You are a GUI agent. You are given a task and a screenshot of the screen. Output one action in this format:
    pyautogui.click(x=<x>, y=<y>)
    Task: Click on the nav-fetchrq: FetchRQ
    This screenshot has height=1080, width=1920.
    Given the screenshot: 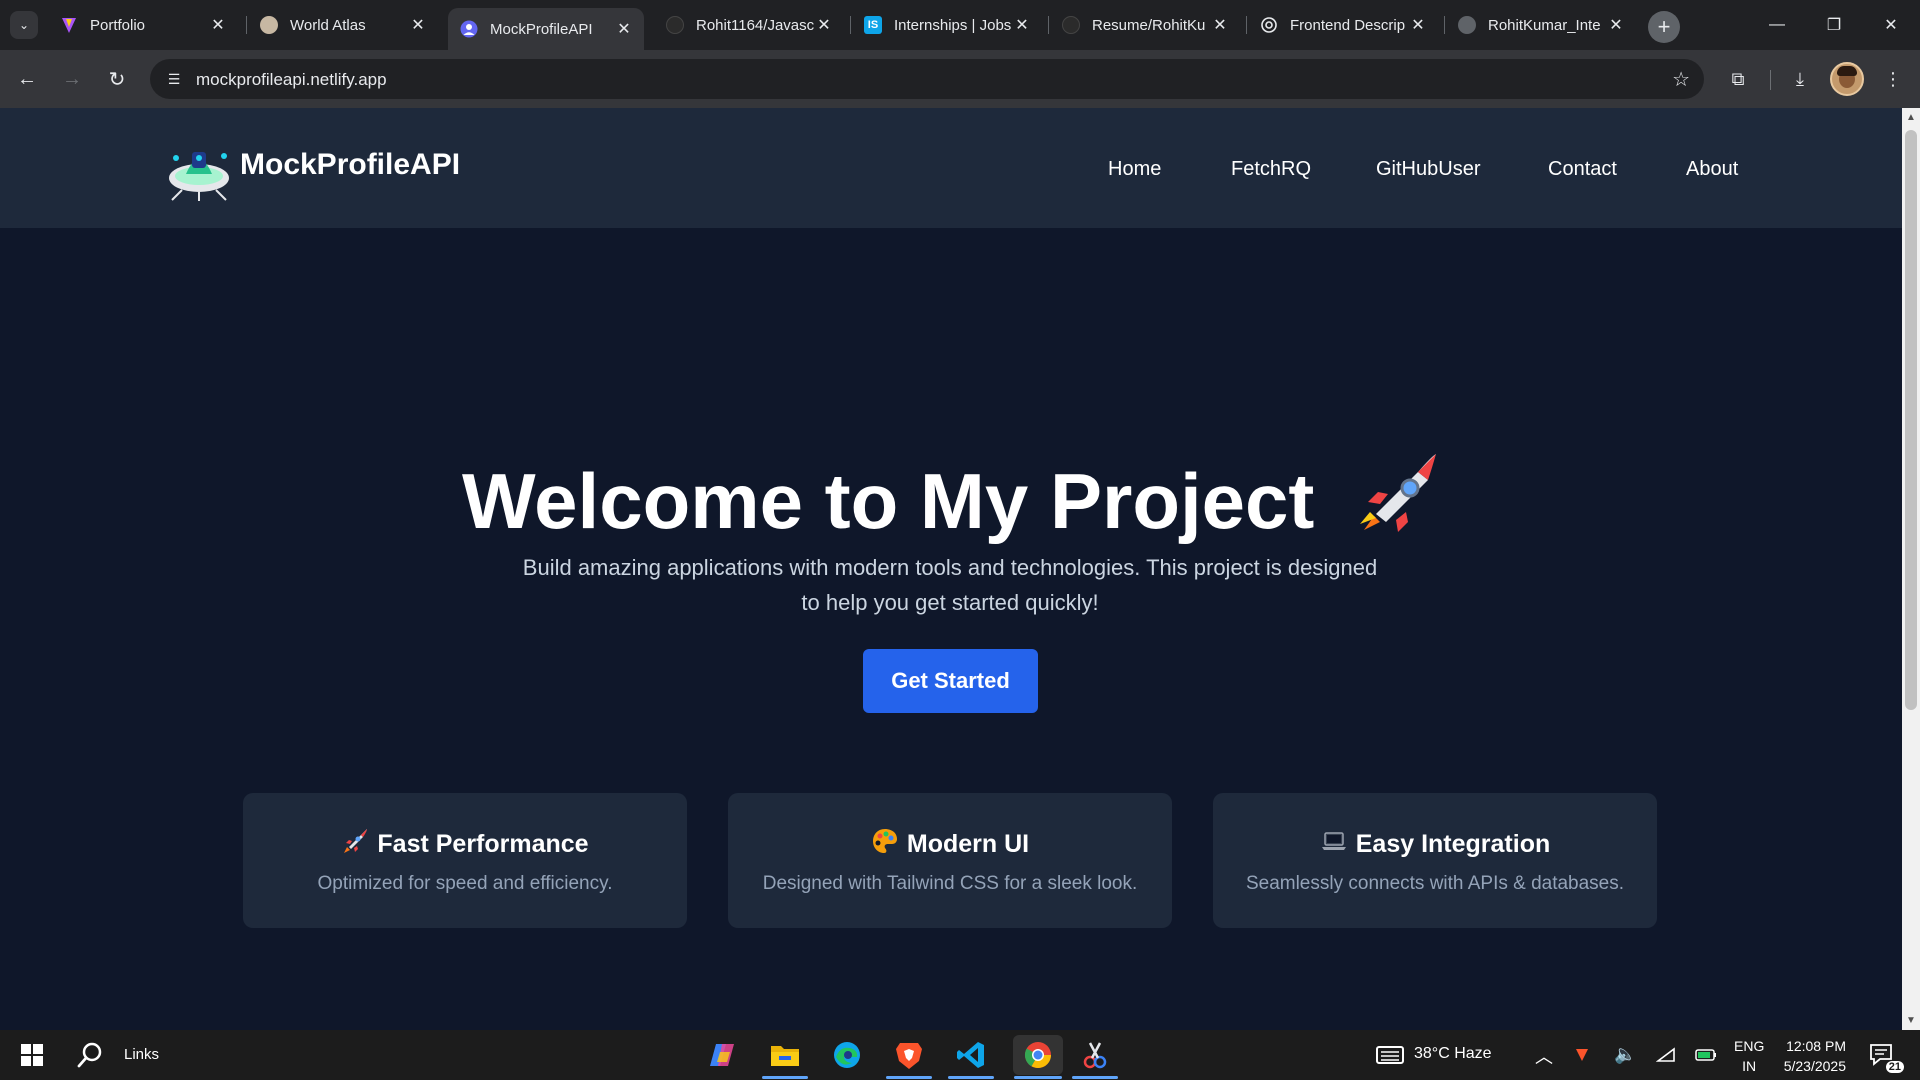 What is the action you would take?
    pyautogui.click(x=1271, y=169)
    